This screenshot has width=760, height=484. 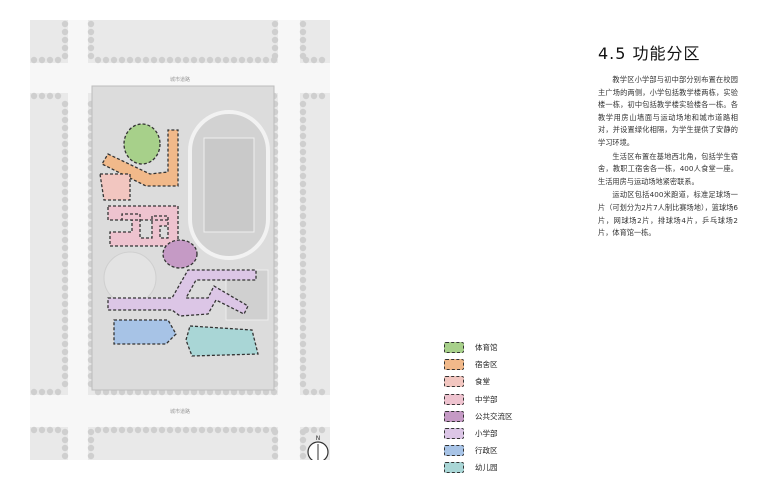 What do you see at coordinates (318, 447) in the screenshot?
I see `north-arrow-icon: N` at bounding box center [318, 447].